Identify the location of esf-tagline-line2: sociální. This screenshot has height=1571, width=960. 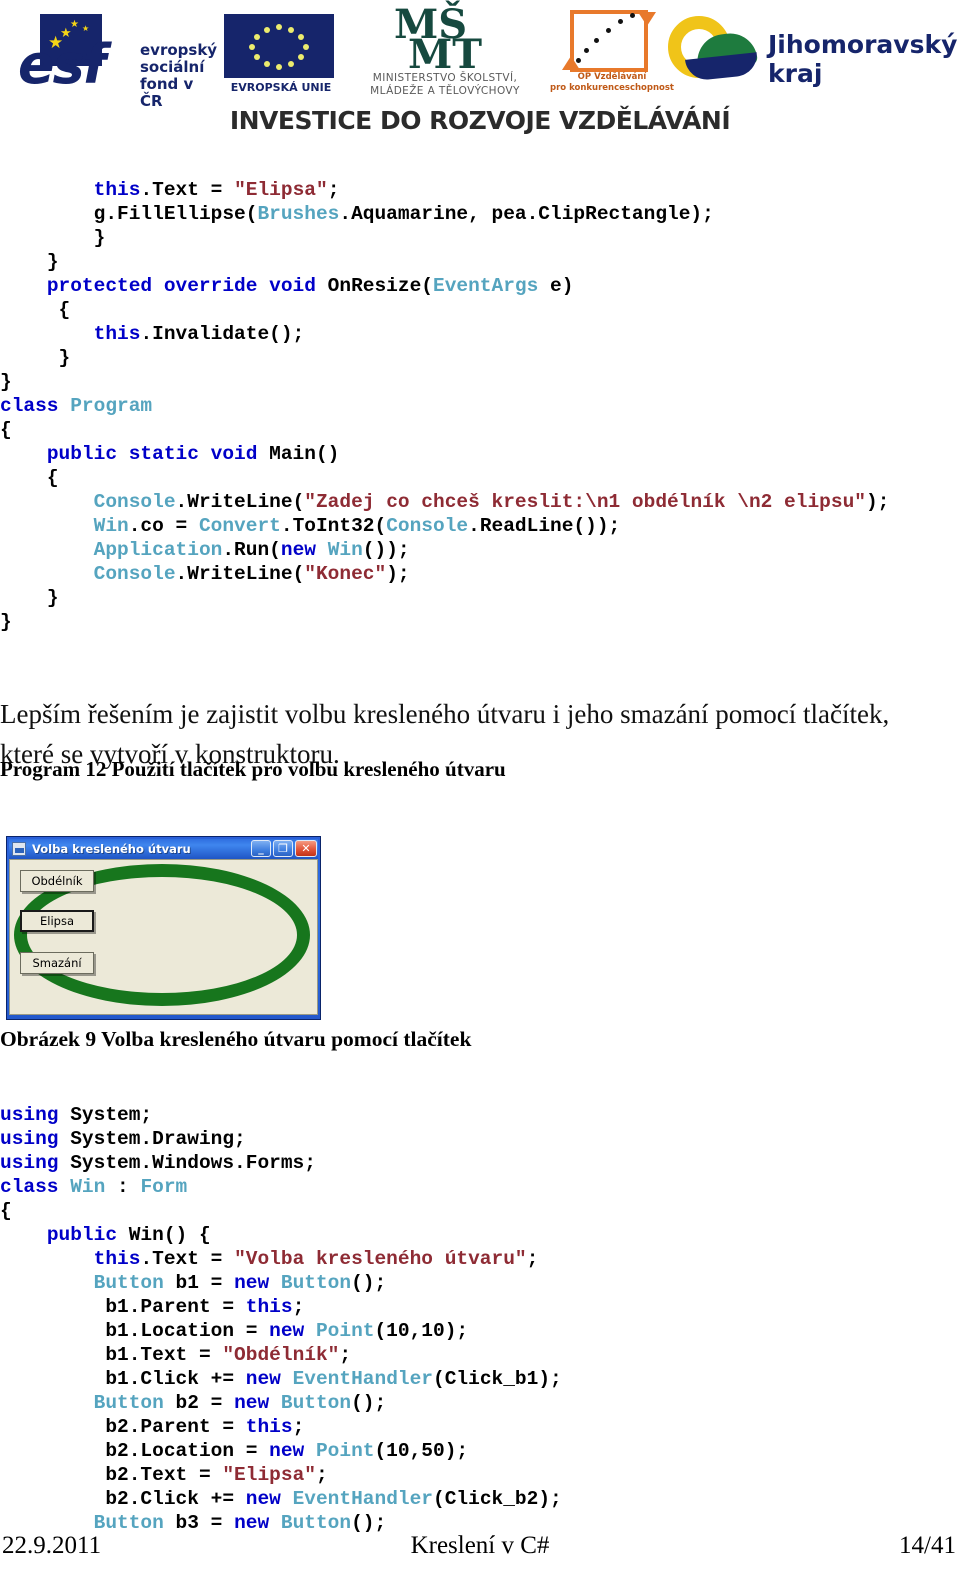
(172, 67).